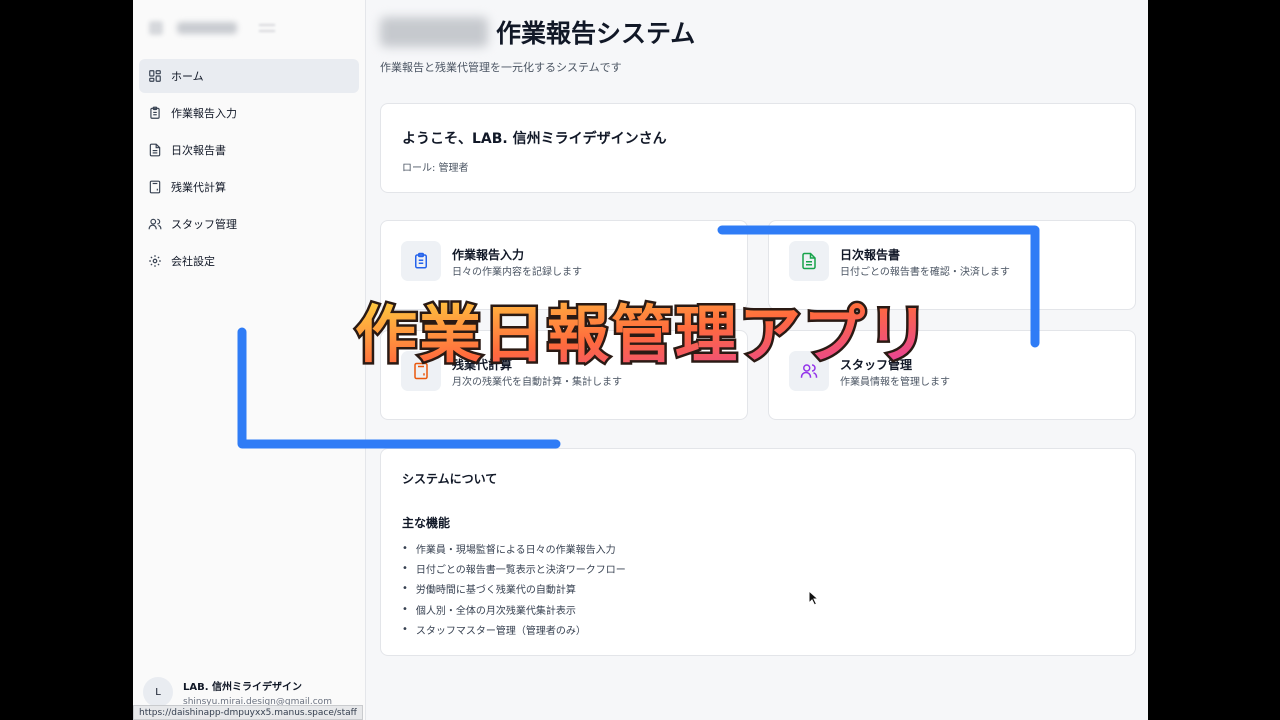 Image resolution: width=1280 pixels, height=720 pixels. I want to click on sidebar-item-home: ホーム, so click(249, 76).